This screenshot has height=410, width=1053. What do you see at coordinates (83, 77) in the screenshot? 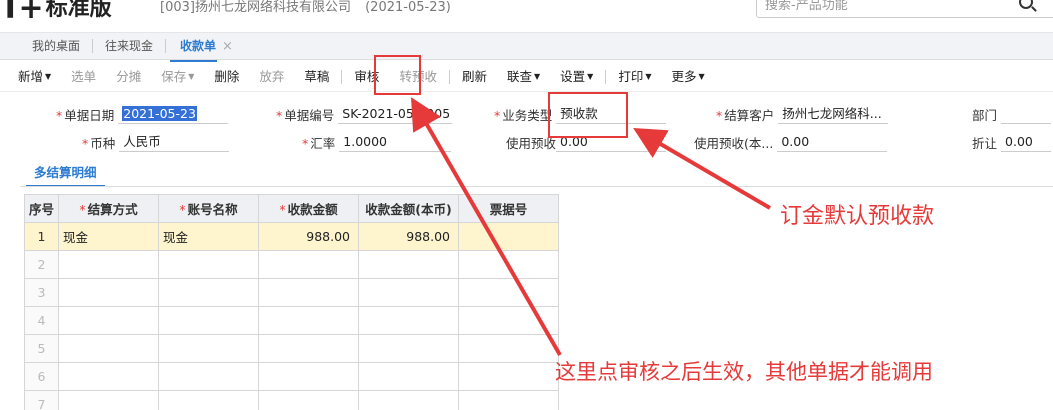
I see `toolbar-button-1: 选单` at bounding box center [83, 77].